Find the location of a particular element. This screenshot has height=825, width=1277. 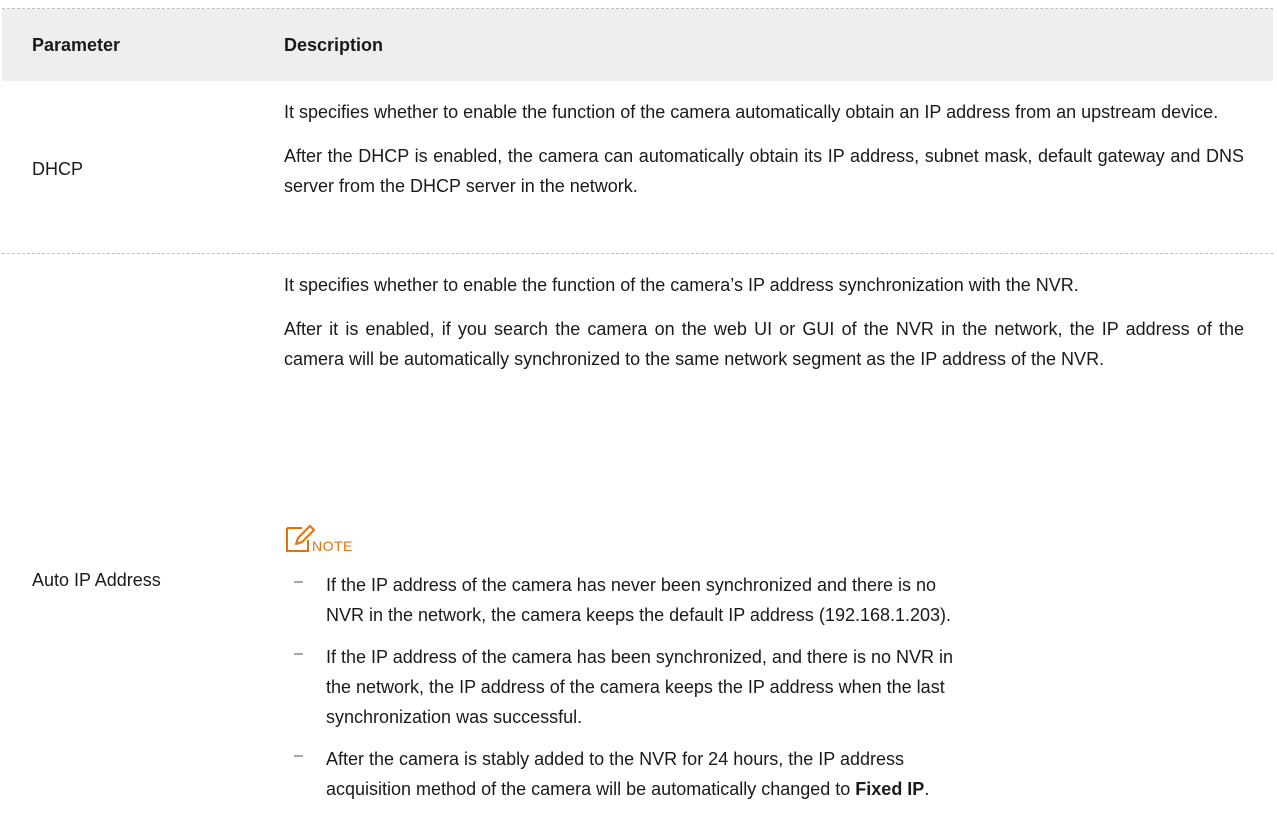

note-label: NOTE is located at coordinates (332, 546).